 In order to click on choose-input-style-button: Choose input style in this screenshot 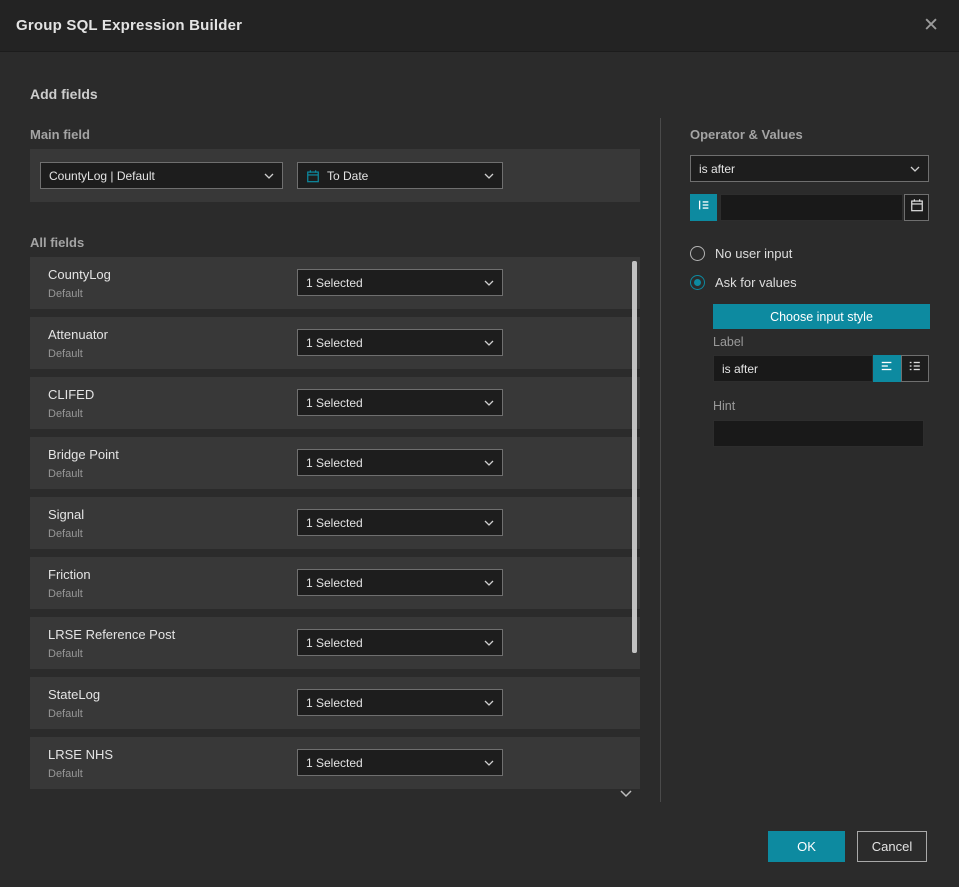, I will do `click(821, 316)`.